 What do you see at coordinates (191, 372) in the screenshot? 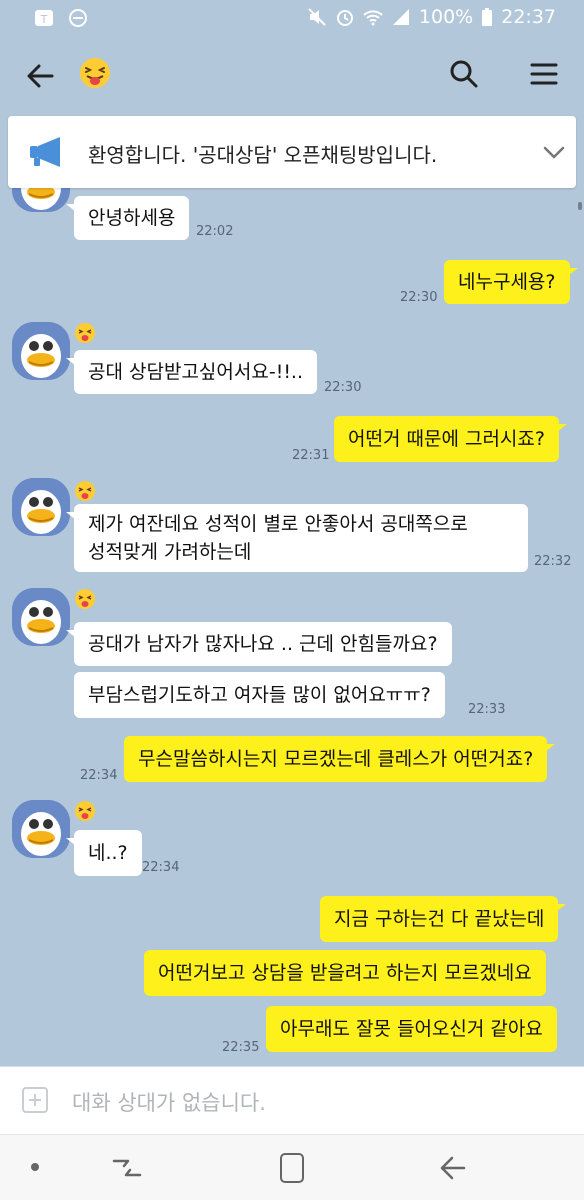
I see `message-bubble: 공대 상담받고싶어서요-!!..` at bounding box center [191, 372].